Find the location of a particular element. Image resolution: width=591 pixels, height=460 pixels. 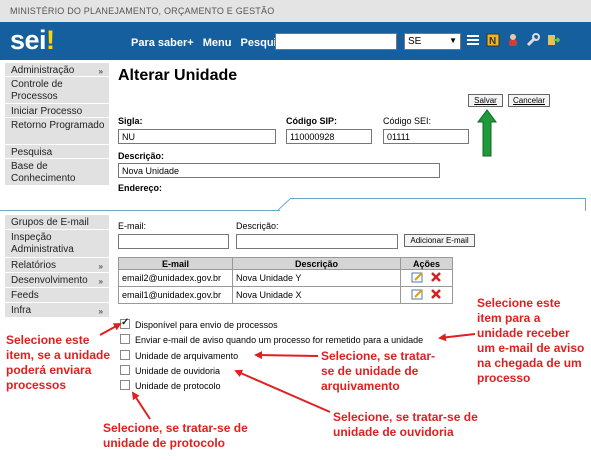

arrow-protocolo is located at coordinates (141, 405).